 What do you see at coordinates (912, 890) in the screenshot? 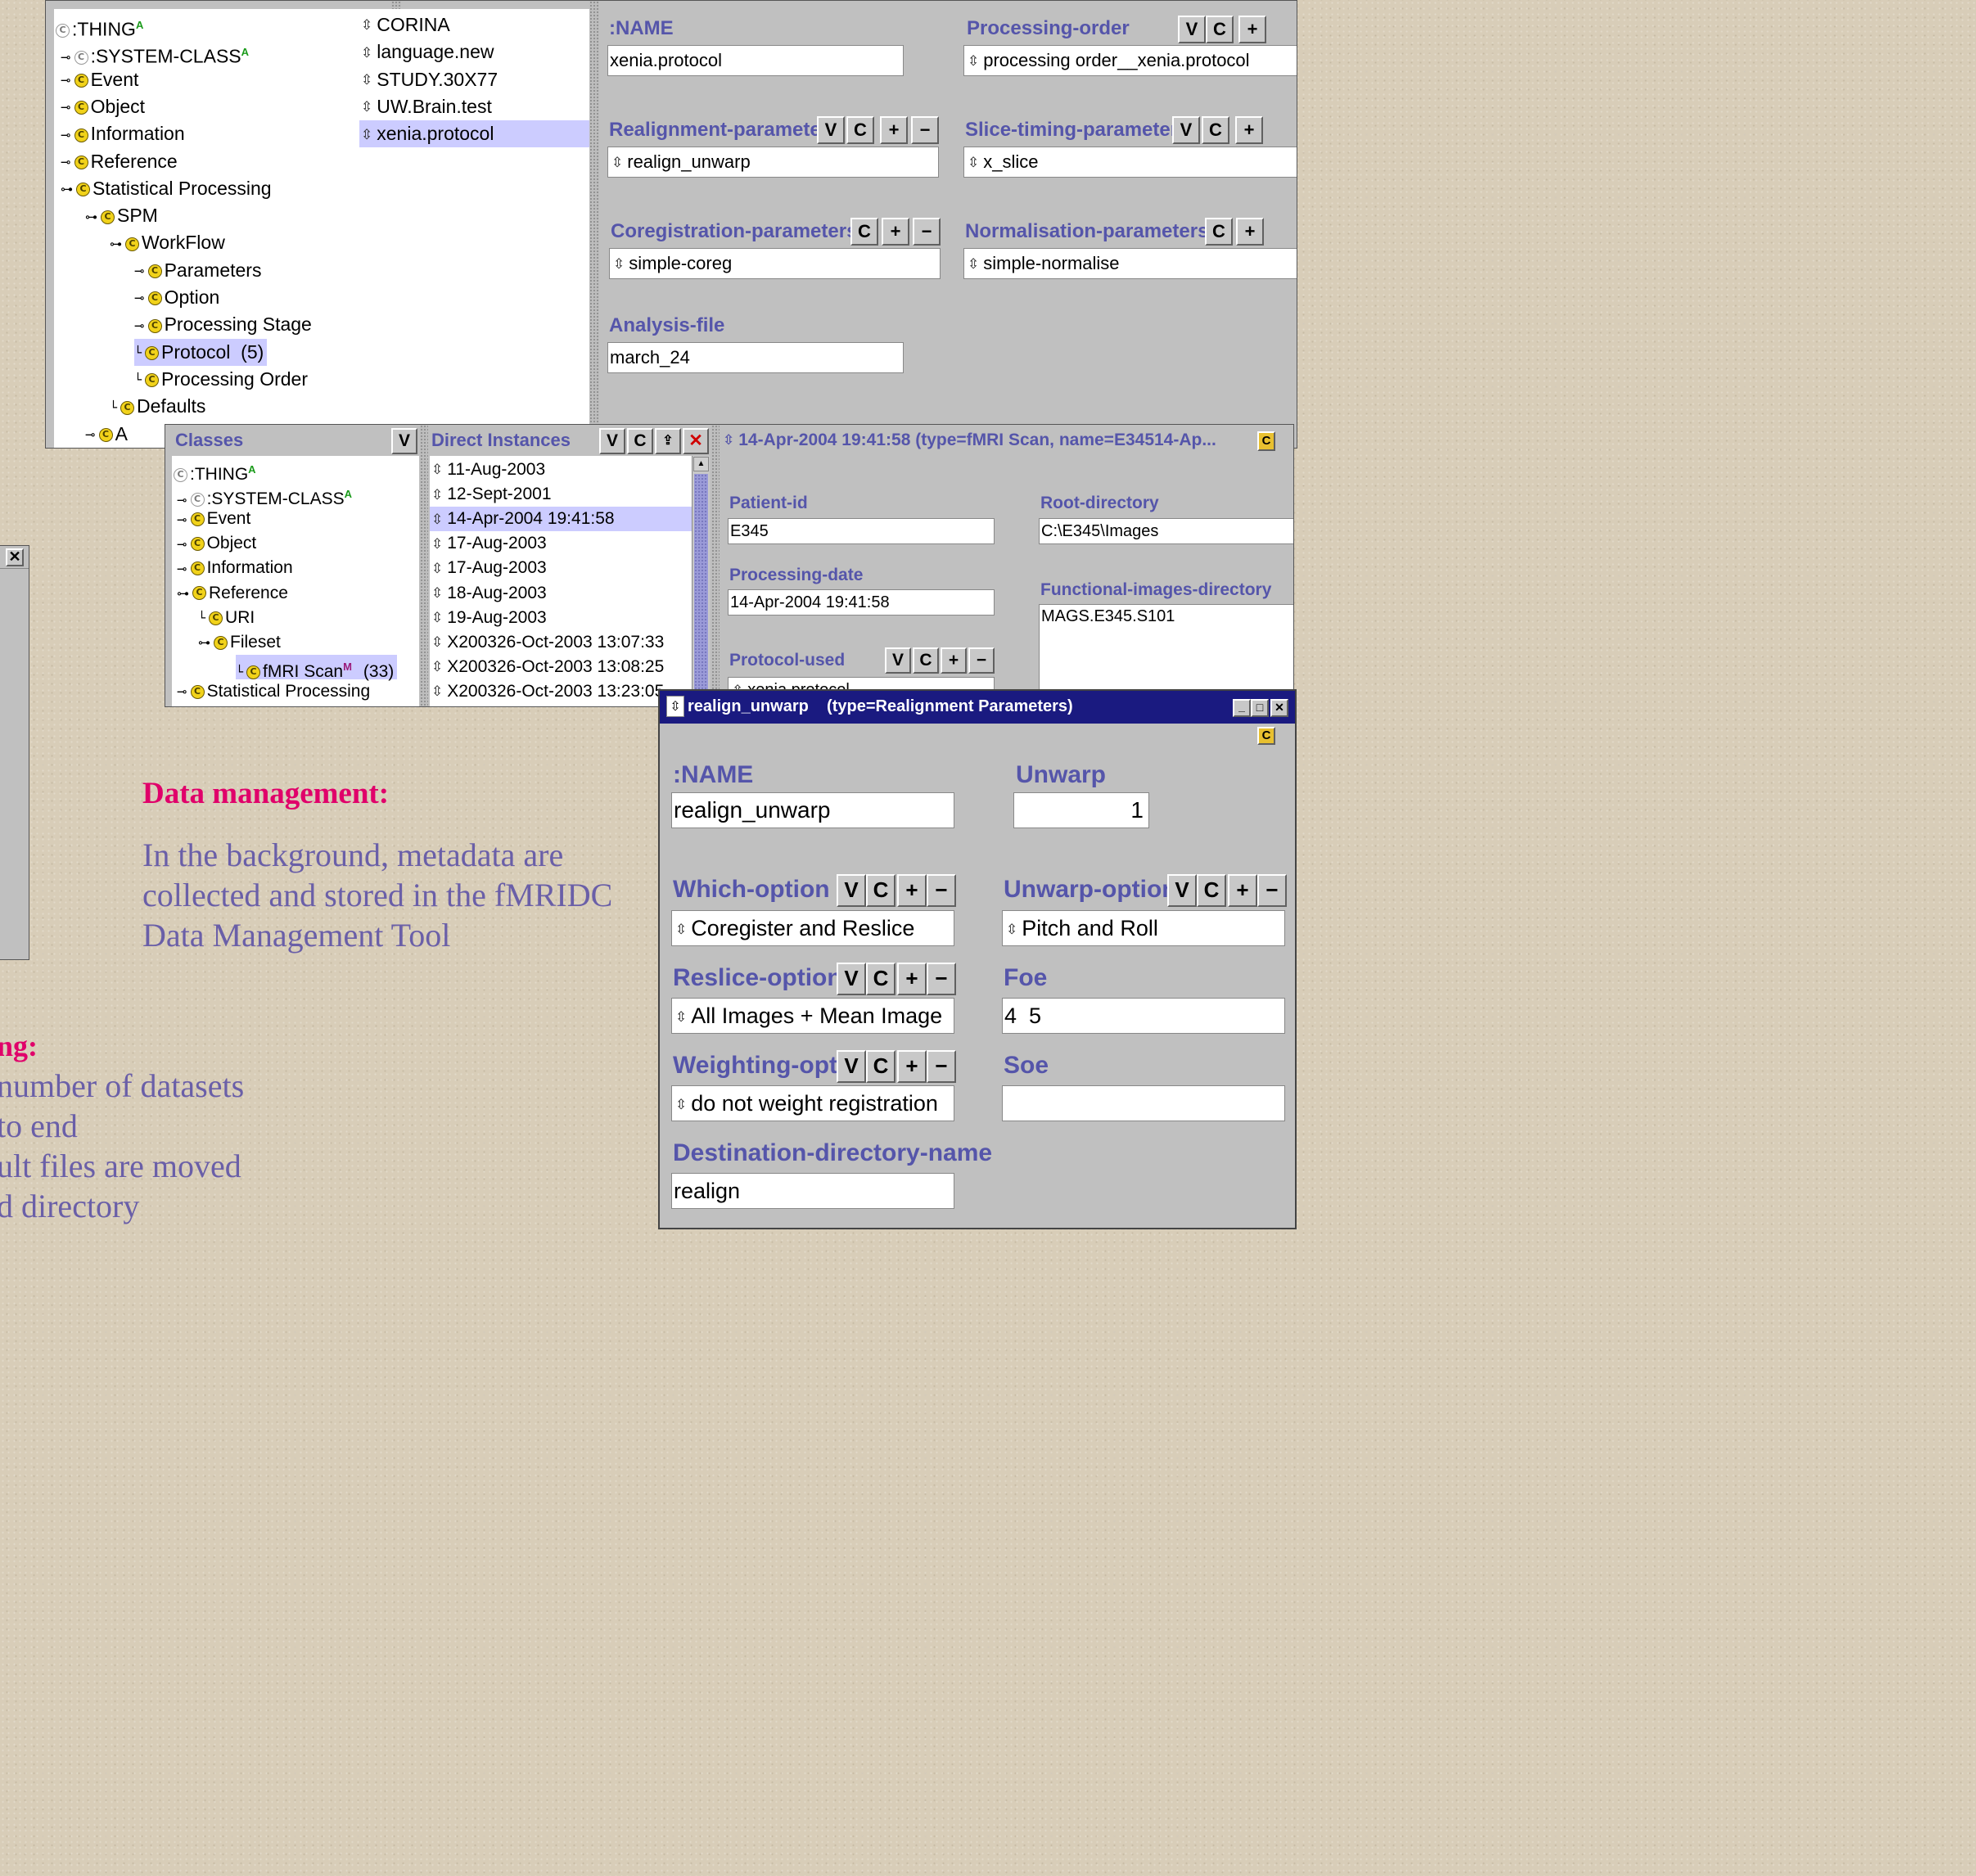
I see `which-option-add-button: +` at bounding box center [912, 890].